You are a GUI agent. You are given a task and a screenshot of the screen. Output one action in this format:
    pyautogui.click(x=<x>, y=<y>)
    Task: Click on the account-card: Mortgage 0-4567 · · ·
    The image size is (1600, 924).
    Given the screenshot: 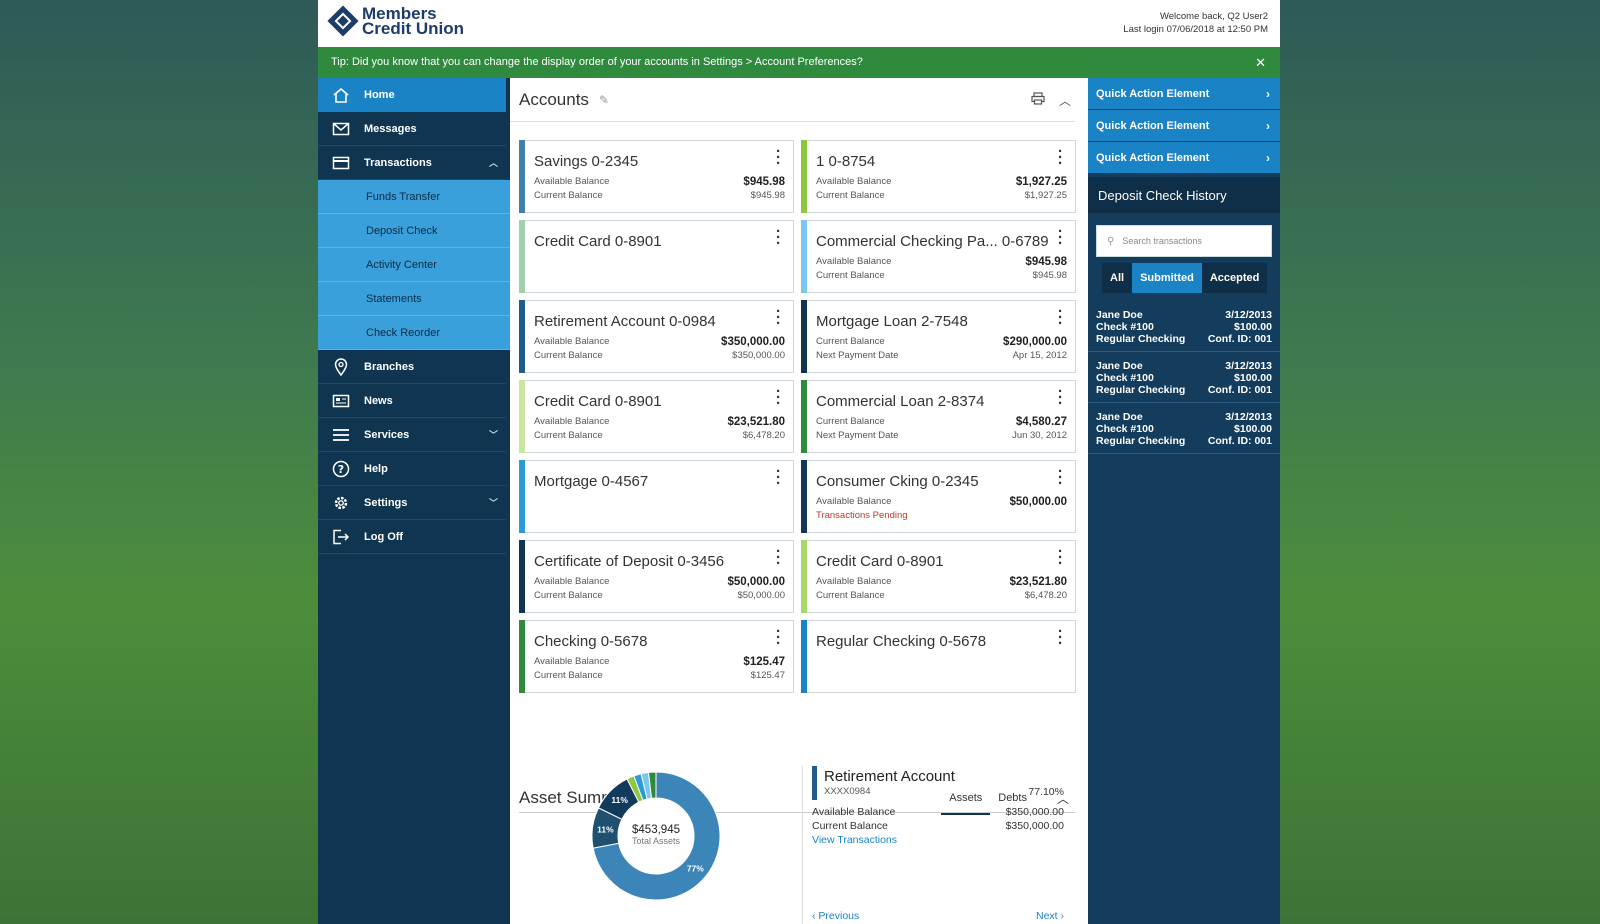 What is the action you would take?
    pyautogui.click(x=656, y=496)
    